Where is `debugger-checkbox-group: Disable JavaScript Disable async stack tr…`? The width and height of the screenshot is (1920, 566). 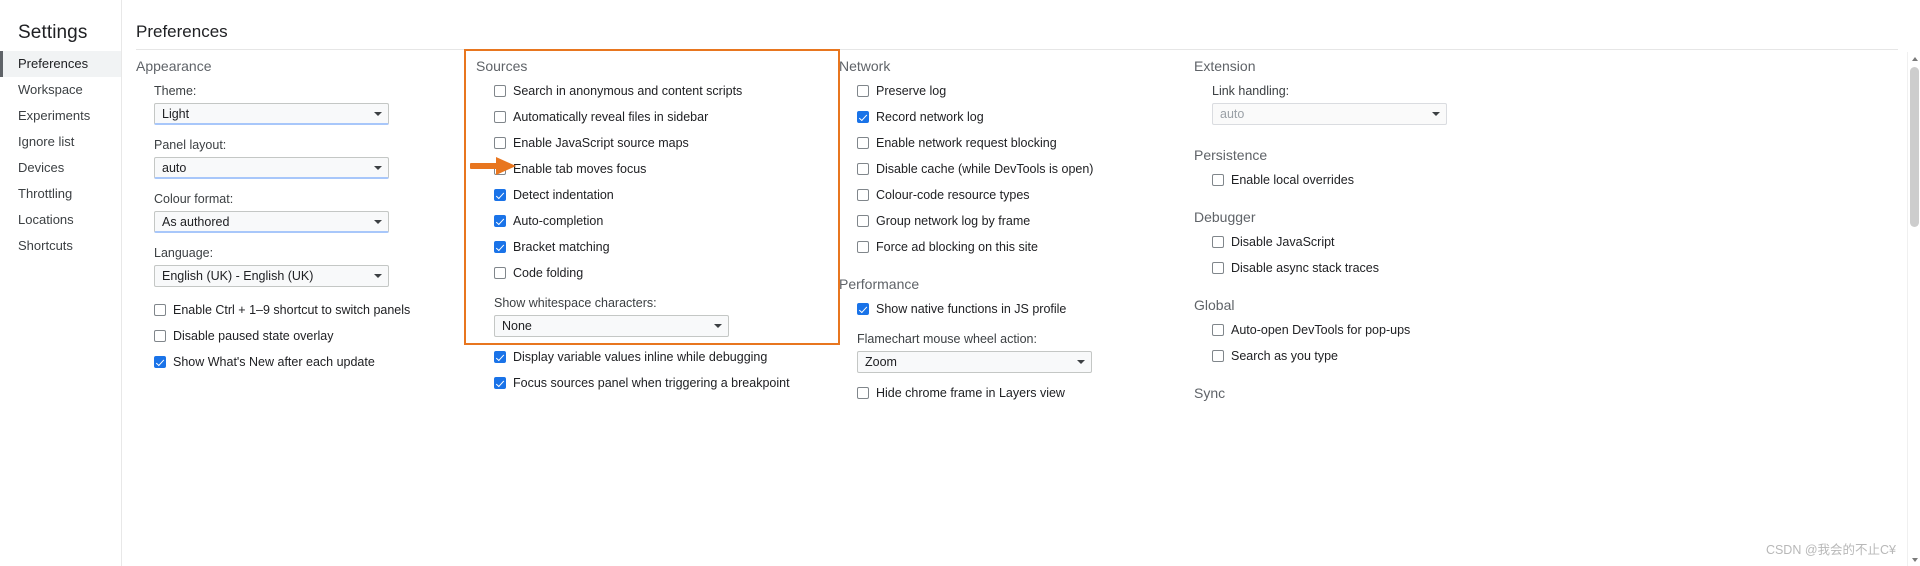 debugger-checkbox-group: Disable JavaScript Disable async stack tr… is located at coordinates (1374, 255).